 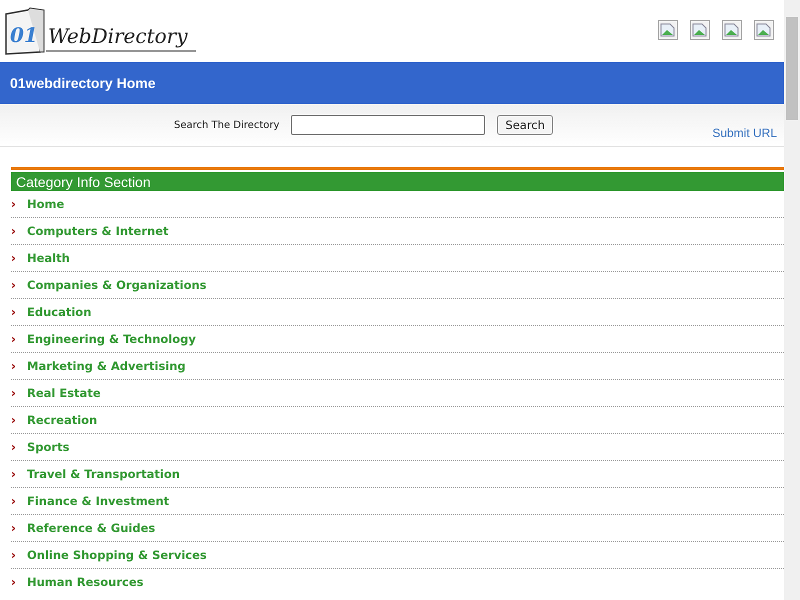 What do you see at coordinates (64, 393) in the screenshot?
I see `category-link: Real Estate` at bounding box center [64, 393].